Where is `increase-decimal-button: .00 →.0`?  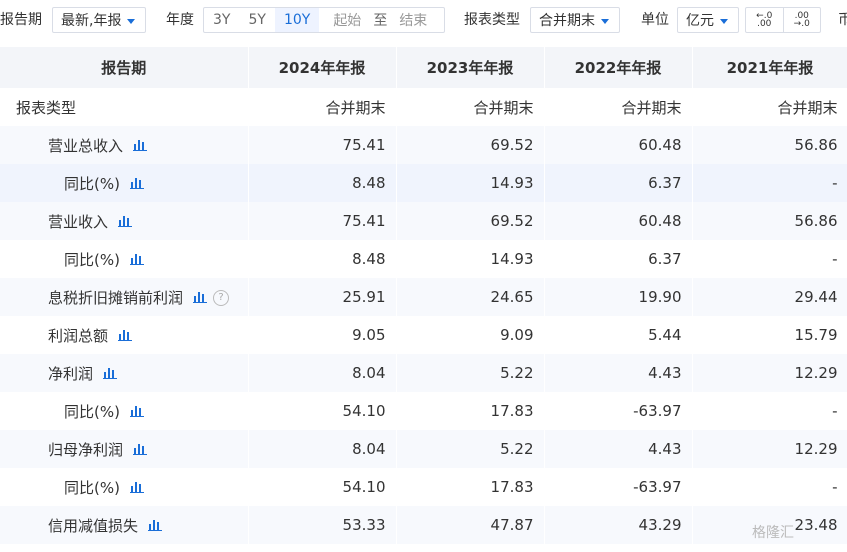
increase-decimal-button: .00 →.0 is located at coordinates (801, 20).